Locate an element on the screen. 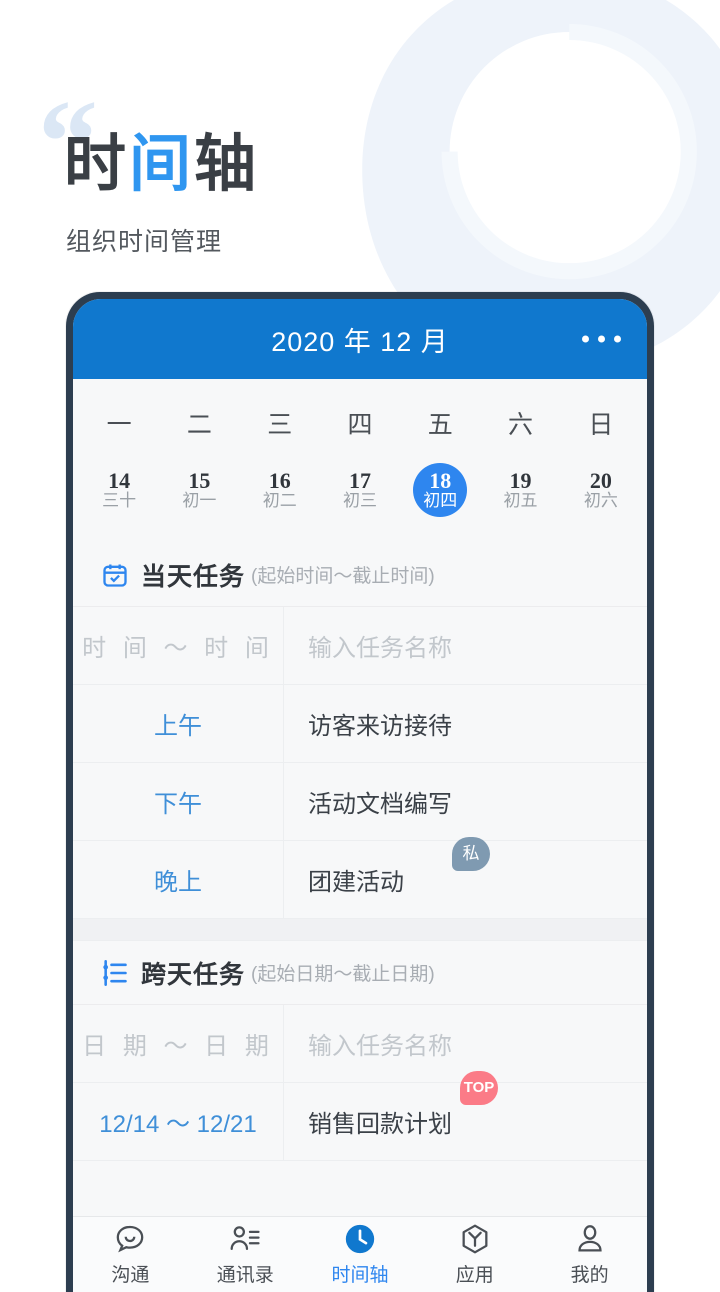 This screenshot has width=720, height=1292. time-range-input: 时 间 ～ 时 间 is located at coordinates (178, 645).